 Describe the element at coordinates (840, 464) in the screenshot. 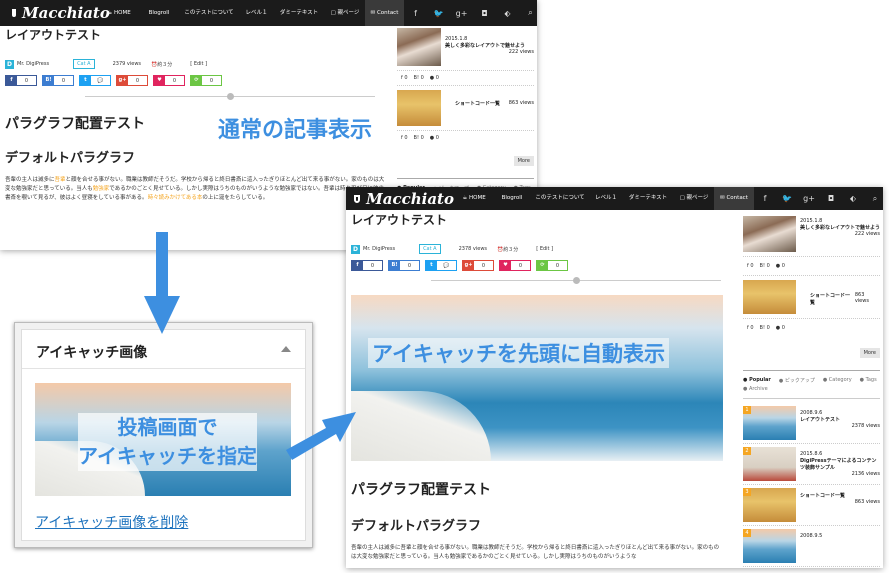

I see `post-link: DigiPressテーマによるコンテンツ装飾サンプル` at that location.